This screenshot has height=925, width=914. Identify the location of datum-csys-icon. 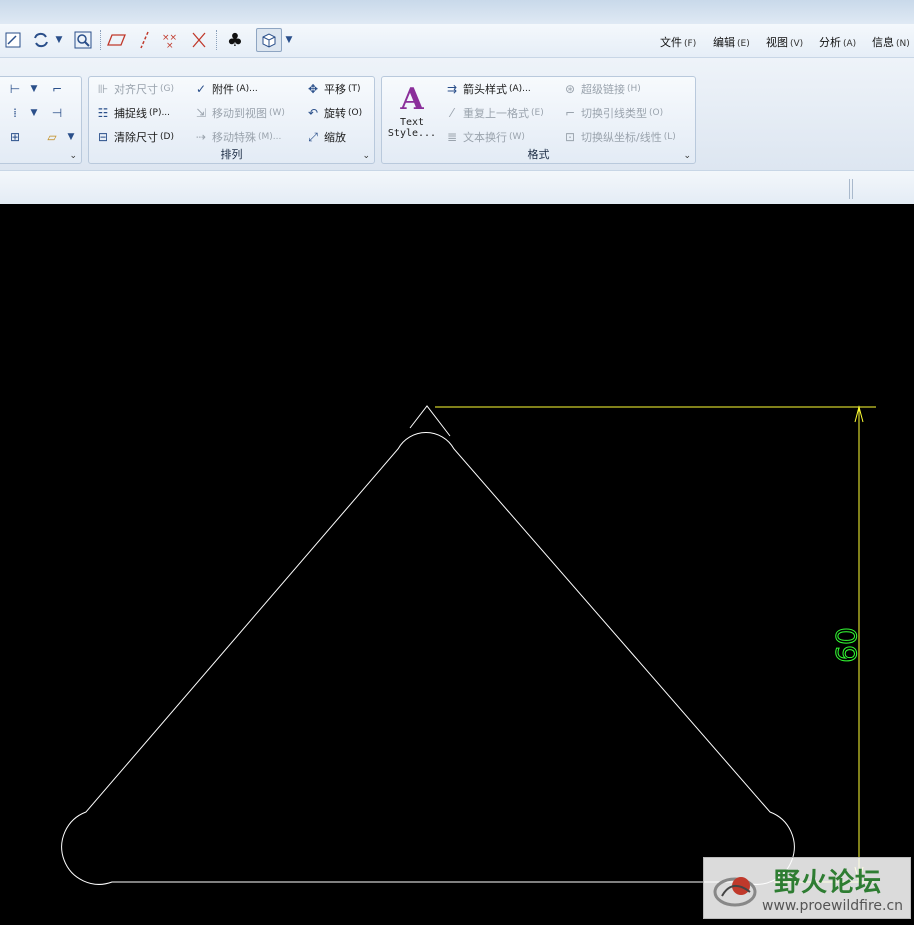
(199, 40).